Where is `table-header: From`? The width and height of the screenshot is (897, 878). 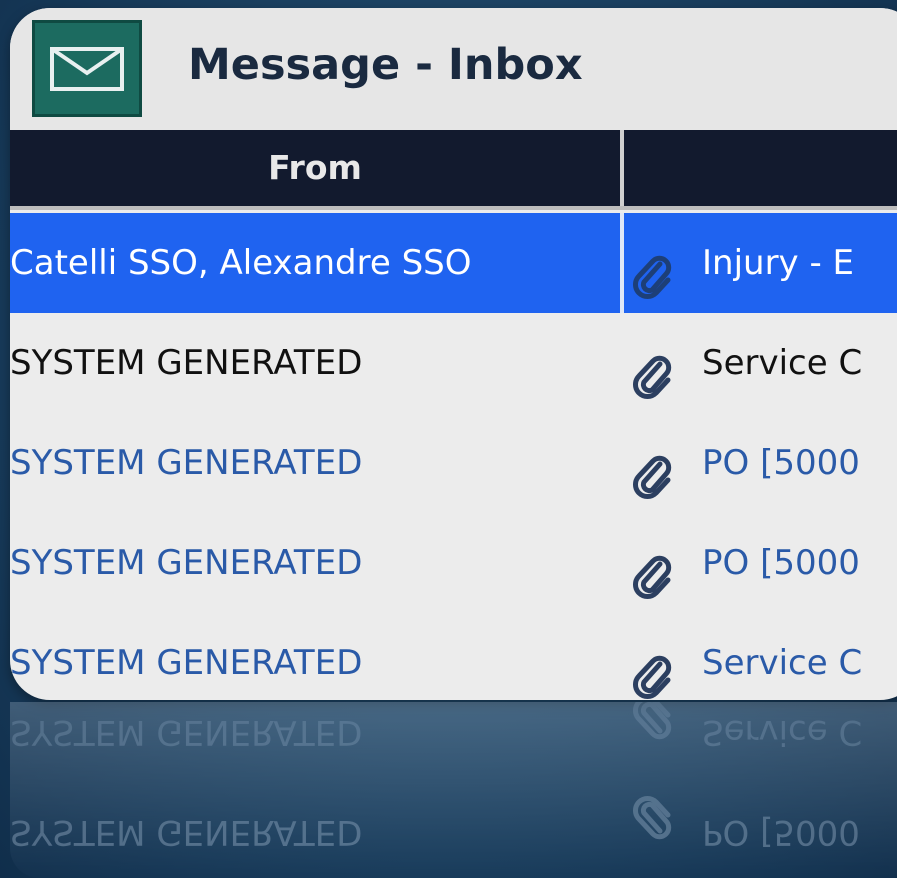
table-header: From is located at coordinates (453, 168).